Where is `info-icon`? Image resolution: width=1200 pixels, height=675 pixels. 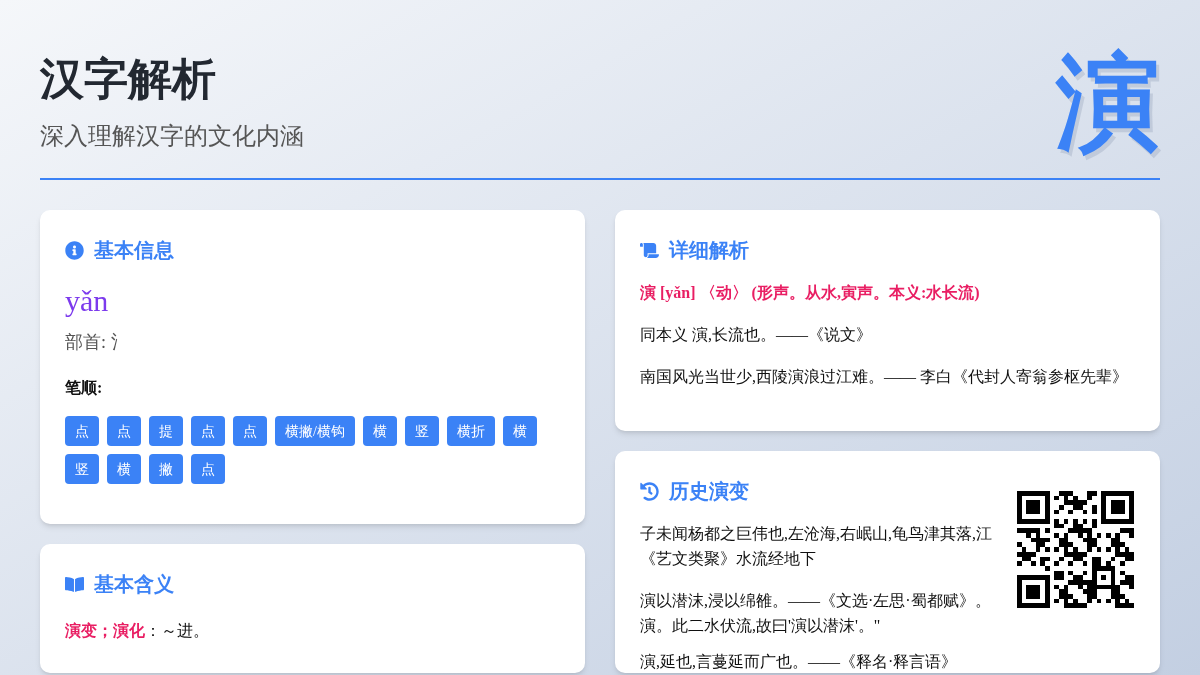
info-icon is located at coordinates (74, 250).